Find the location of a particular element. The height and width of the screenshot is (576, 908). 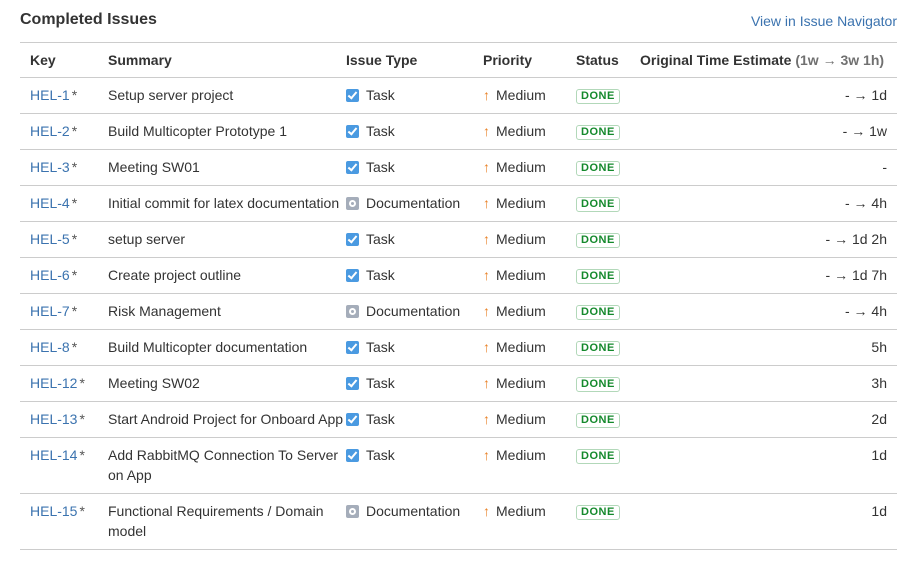

issue-key-link: HEL-8 is located at coordinates (50, 347).